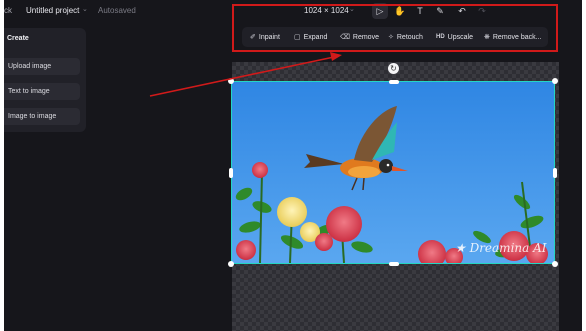 This screenshot has width=586, height=331. I want to click on annotation-arrow-icon, so click(245, 74).